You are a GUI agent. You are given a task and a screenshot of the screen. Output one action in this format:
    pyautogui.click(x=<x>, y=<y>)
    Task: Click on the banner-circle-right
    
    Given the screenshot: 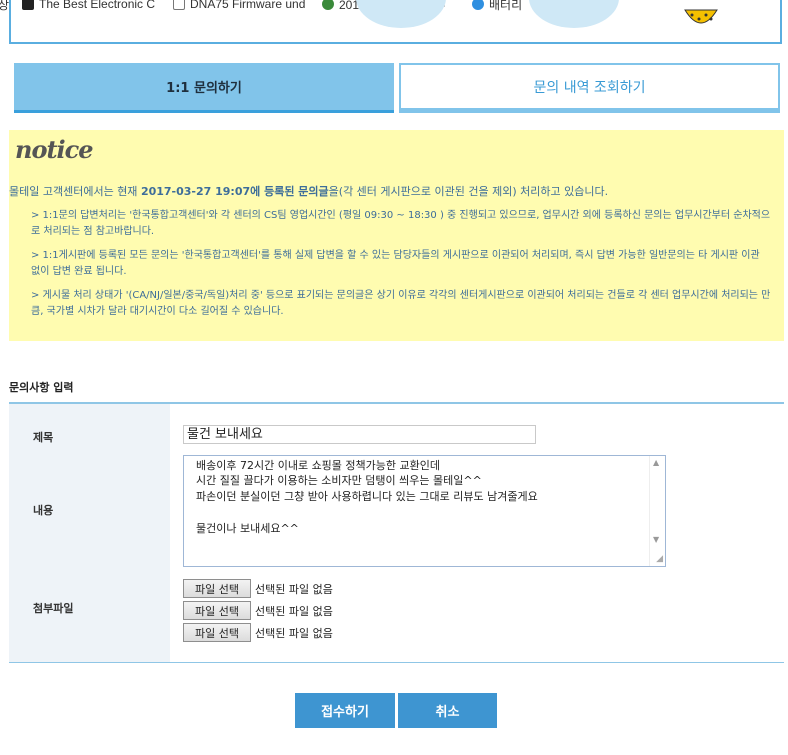 What is the action you would take?
    pyautogui.click(x=574, y=14)
    